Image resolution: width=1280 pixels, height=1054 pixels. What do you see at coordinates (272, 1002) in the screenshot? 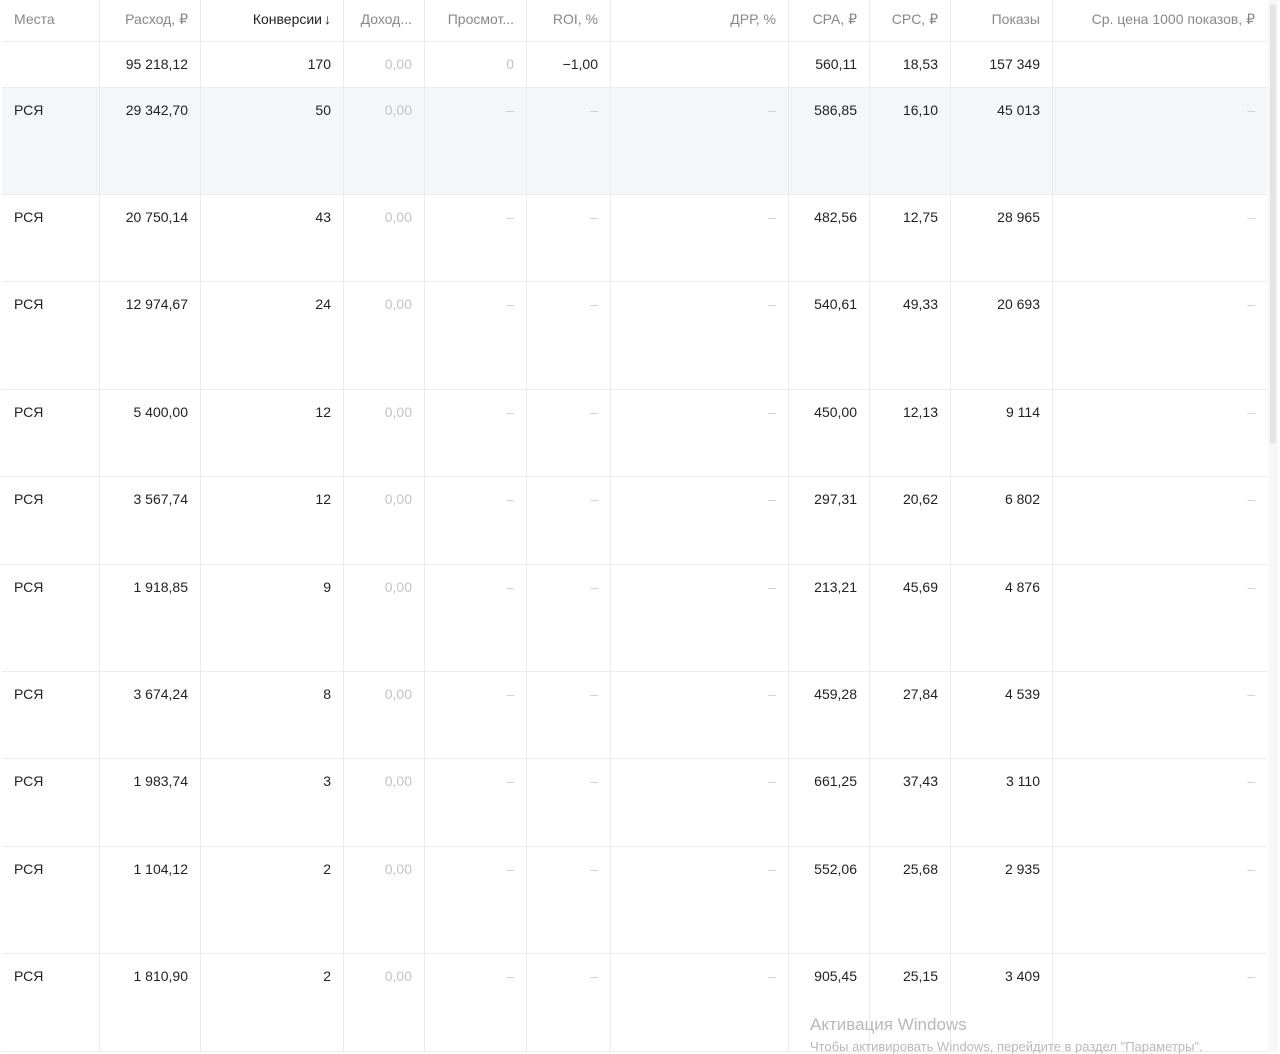
I see `conversions-cell: 2` at bounding box center [272, 1002].